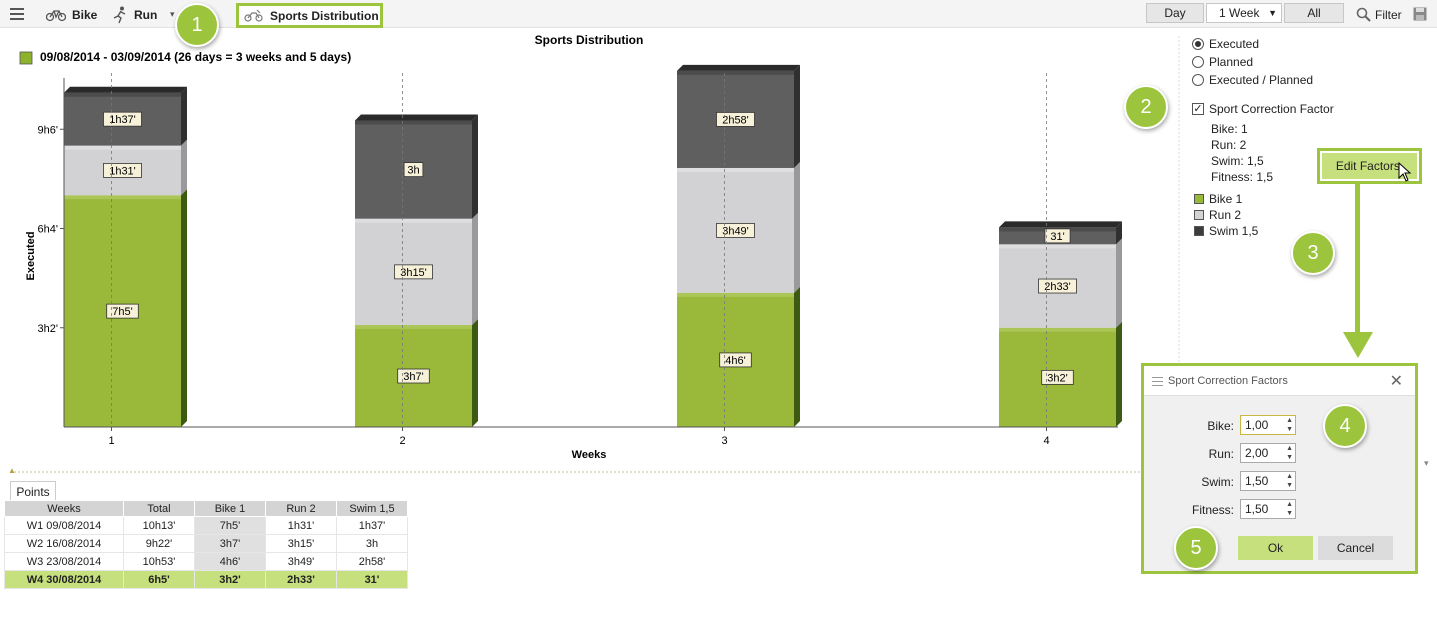 Image resolution: width=1437 pixels, height=617 pixels. What do you see at coordinates (735, 231) in the screenshot?
I see `data-label: 3h49'` at bounding box center [735, 231].